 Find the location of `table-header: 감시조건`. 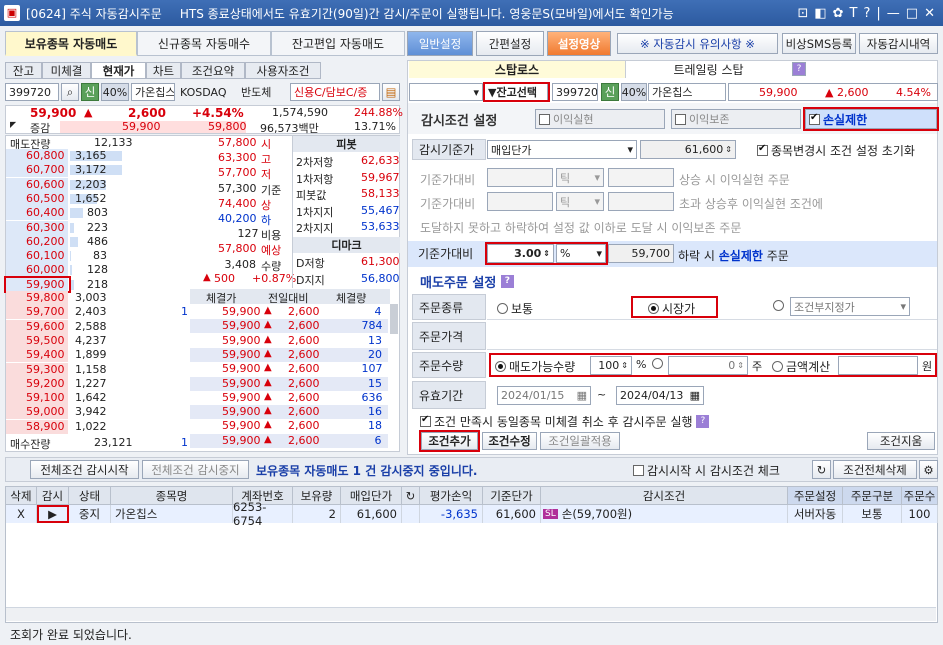

table-header: 감시조건 is located at coordinates (664, 496).